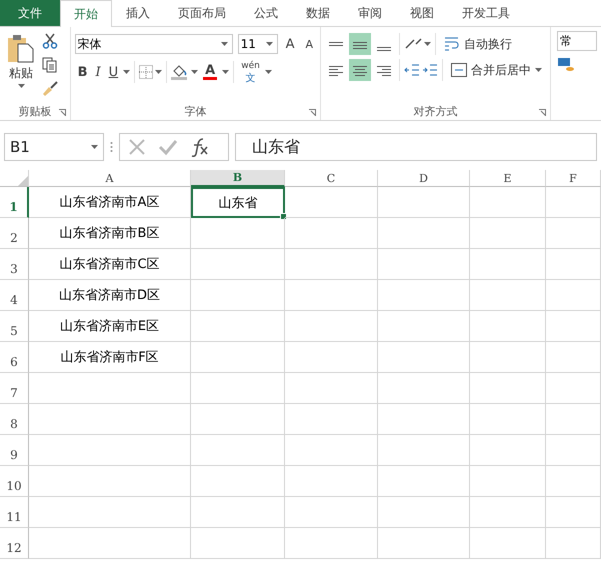  What do you see at coordinates (14, 202) in the screenshot?
I see `row-header: 1` at bounding box center [14, 202].